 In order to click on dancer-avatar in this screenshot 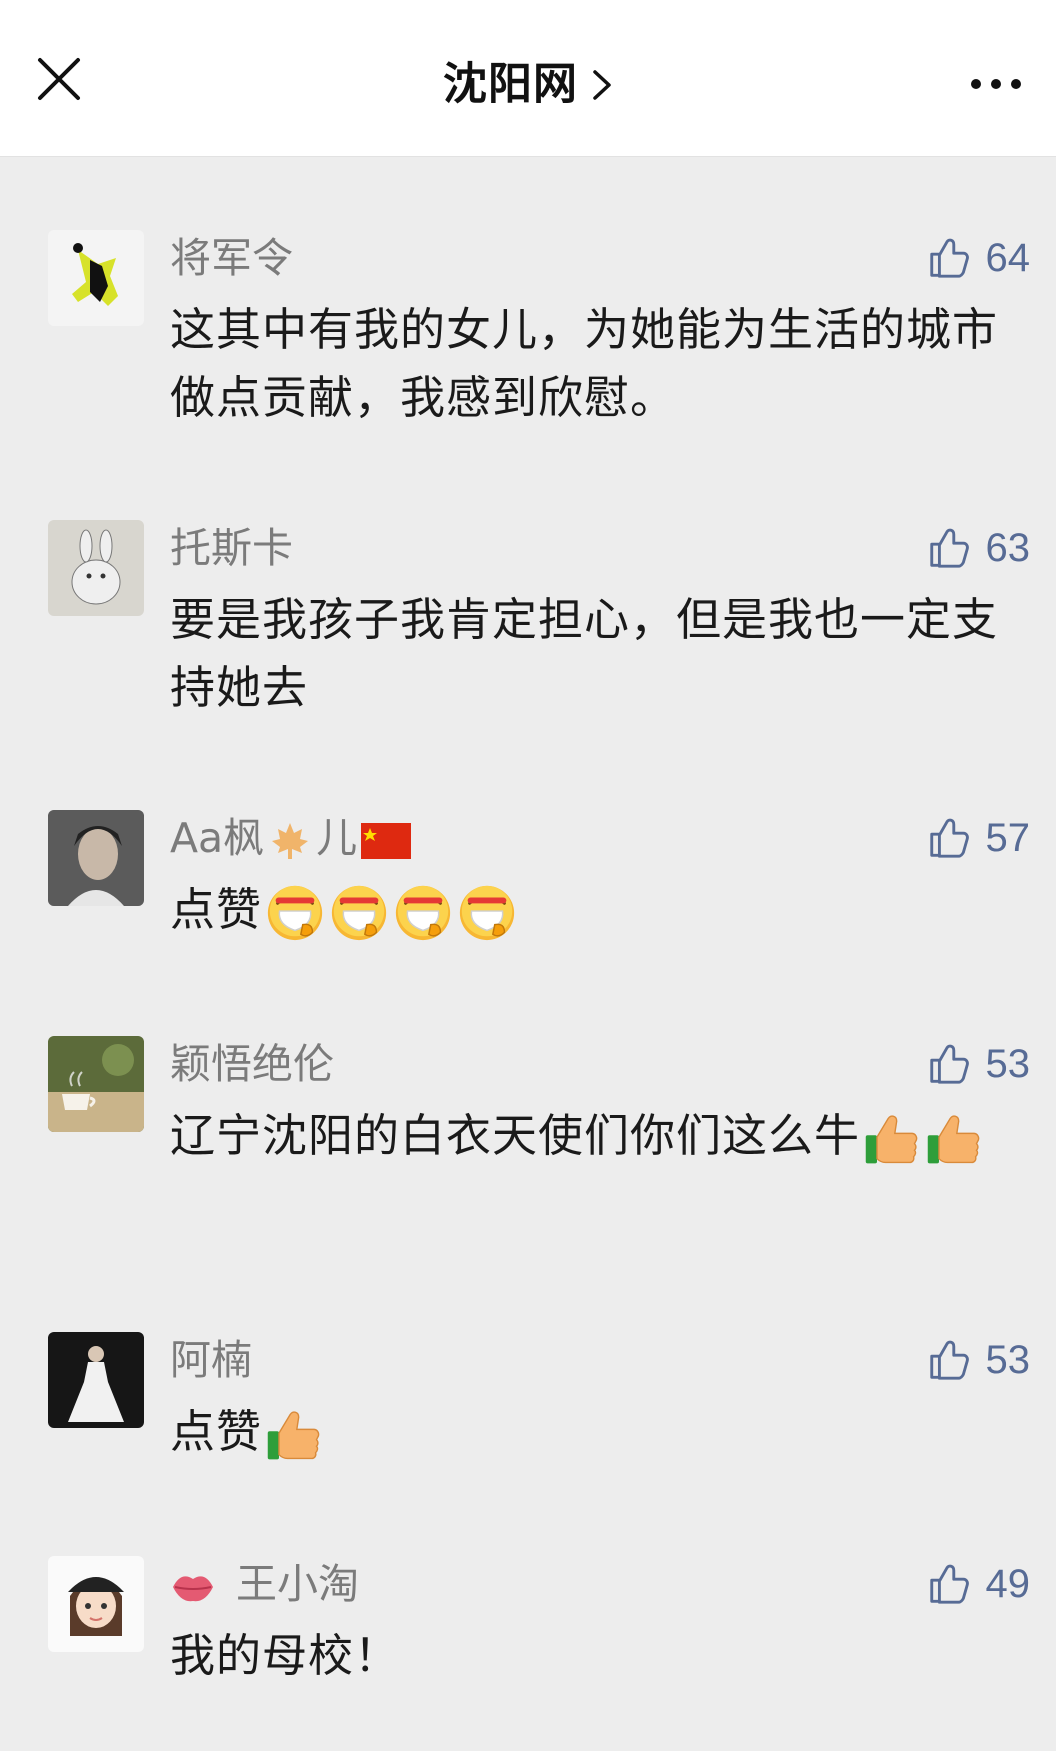, I will do `click(96, 278)`.